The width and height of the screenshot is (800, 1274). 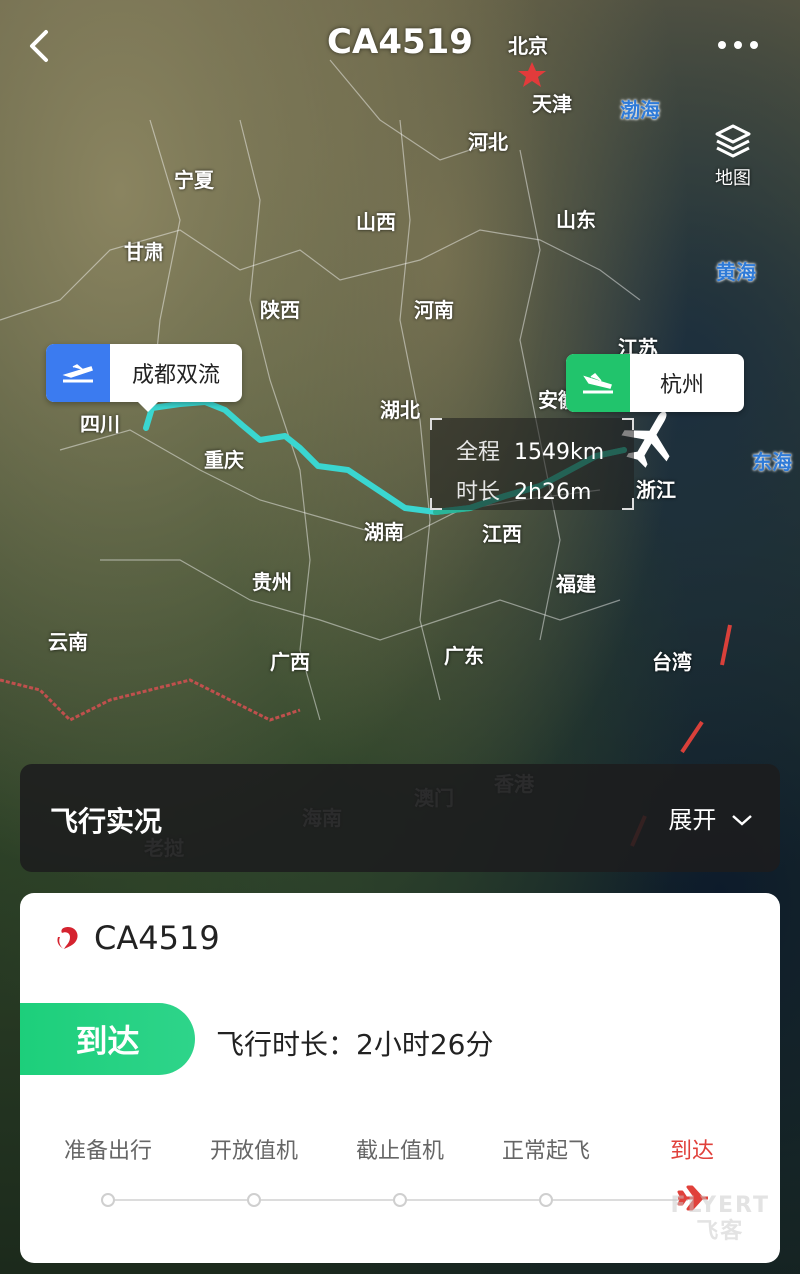 I want to click on map-label-hunan: 湖南, so click(x=384, y=532).